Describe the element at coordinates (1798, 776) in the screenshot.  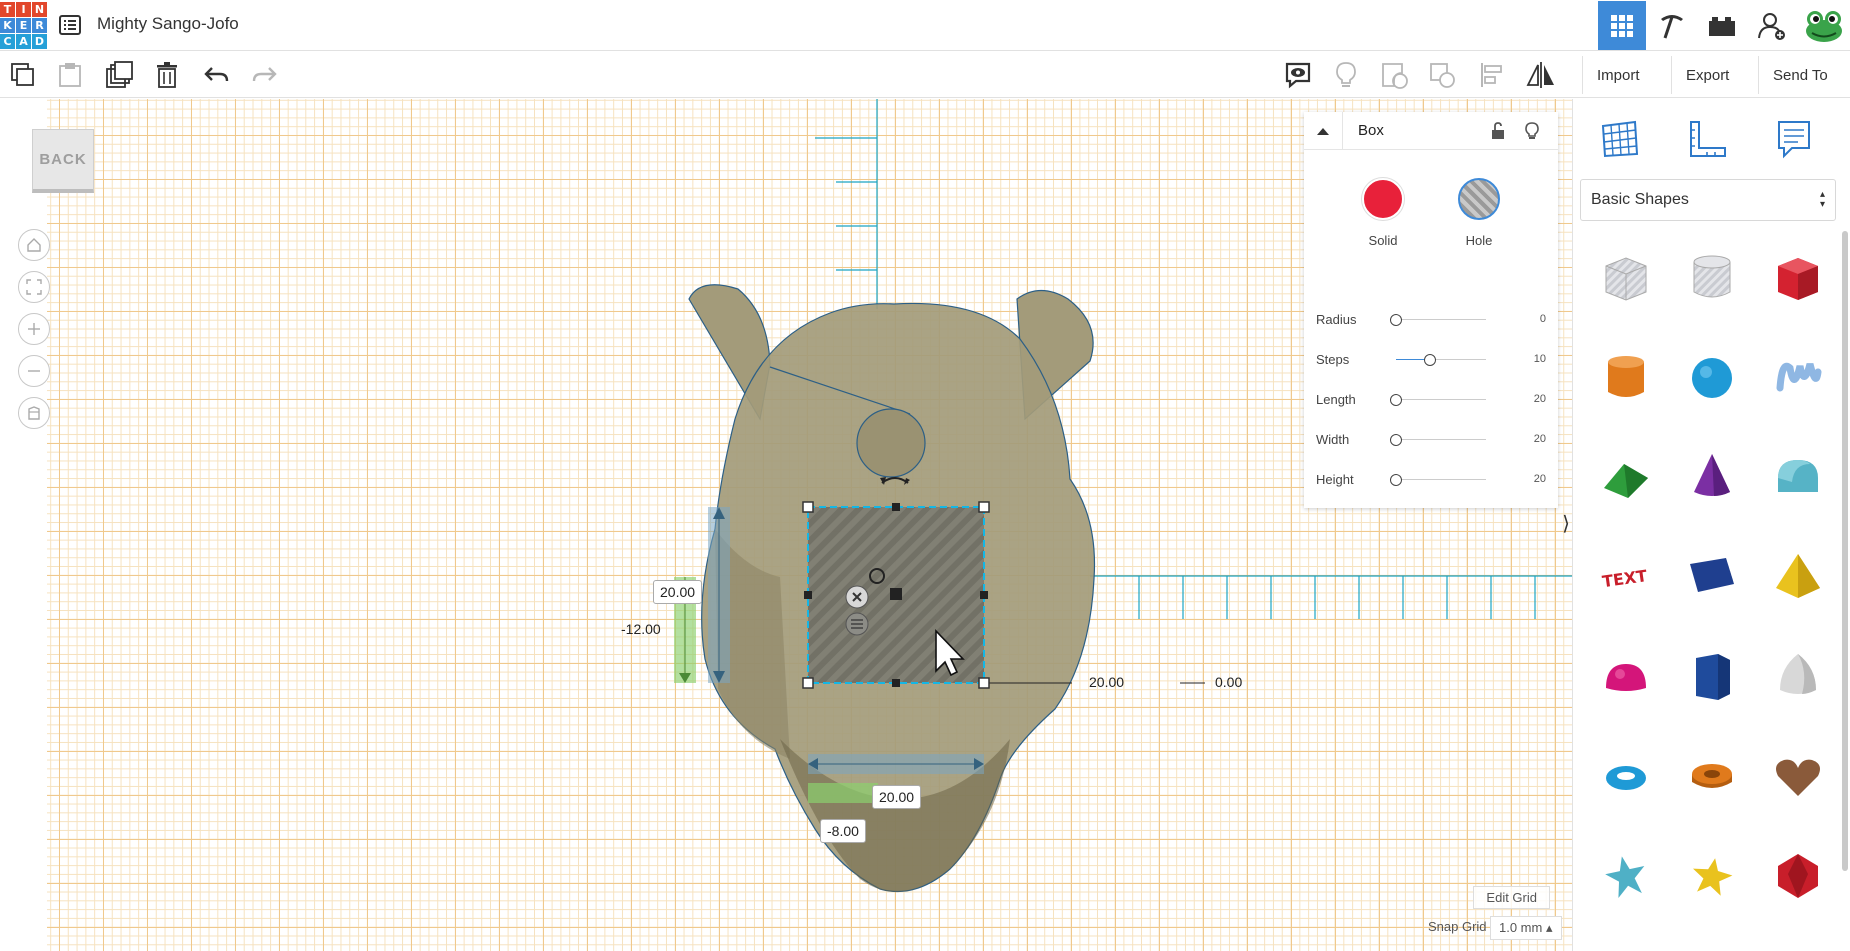
I see `shape-heart` at that location.